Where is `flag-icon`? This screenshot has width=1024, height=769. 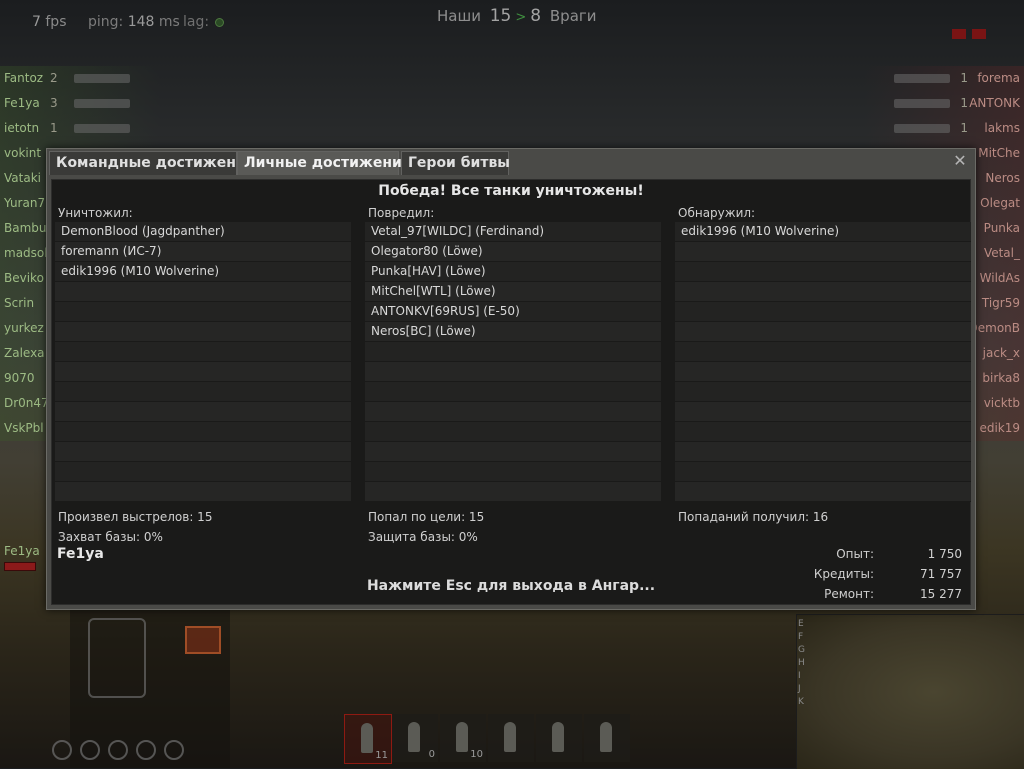 flag-icon is located at coordinates (979, 34).